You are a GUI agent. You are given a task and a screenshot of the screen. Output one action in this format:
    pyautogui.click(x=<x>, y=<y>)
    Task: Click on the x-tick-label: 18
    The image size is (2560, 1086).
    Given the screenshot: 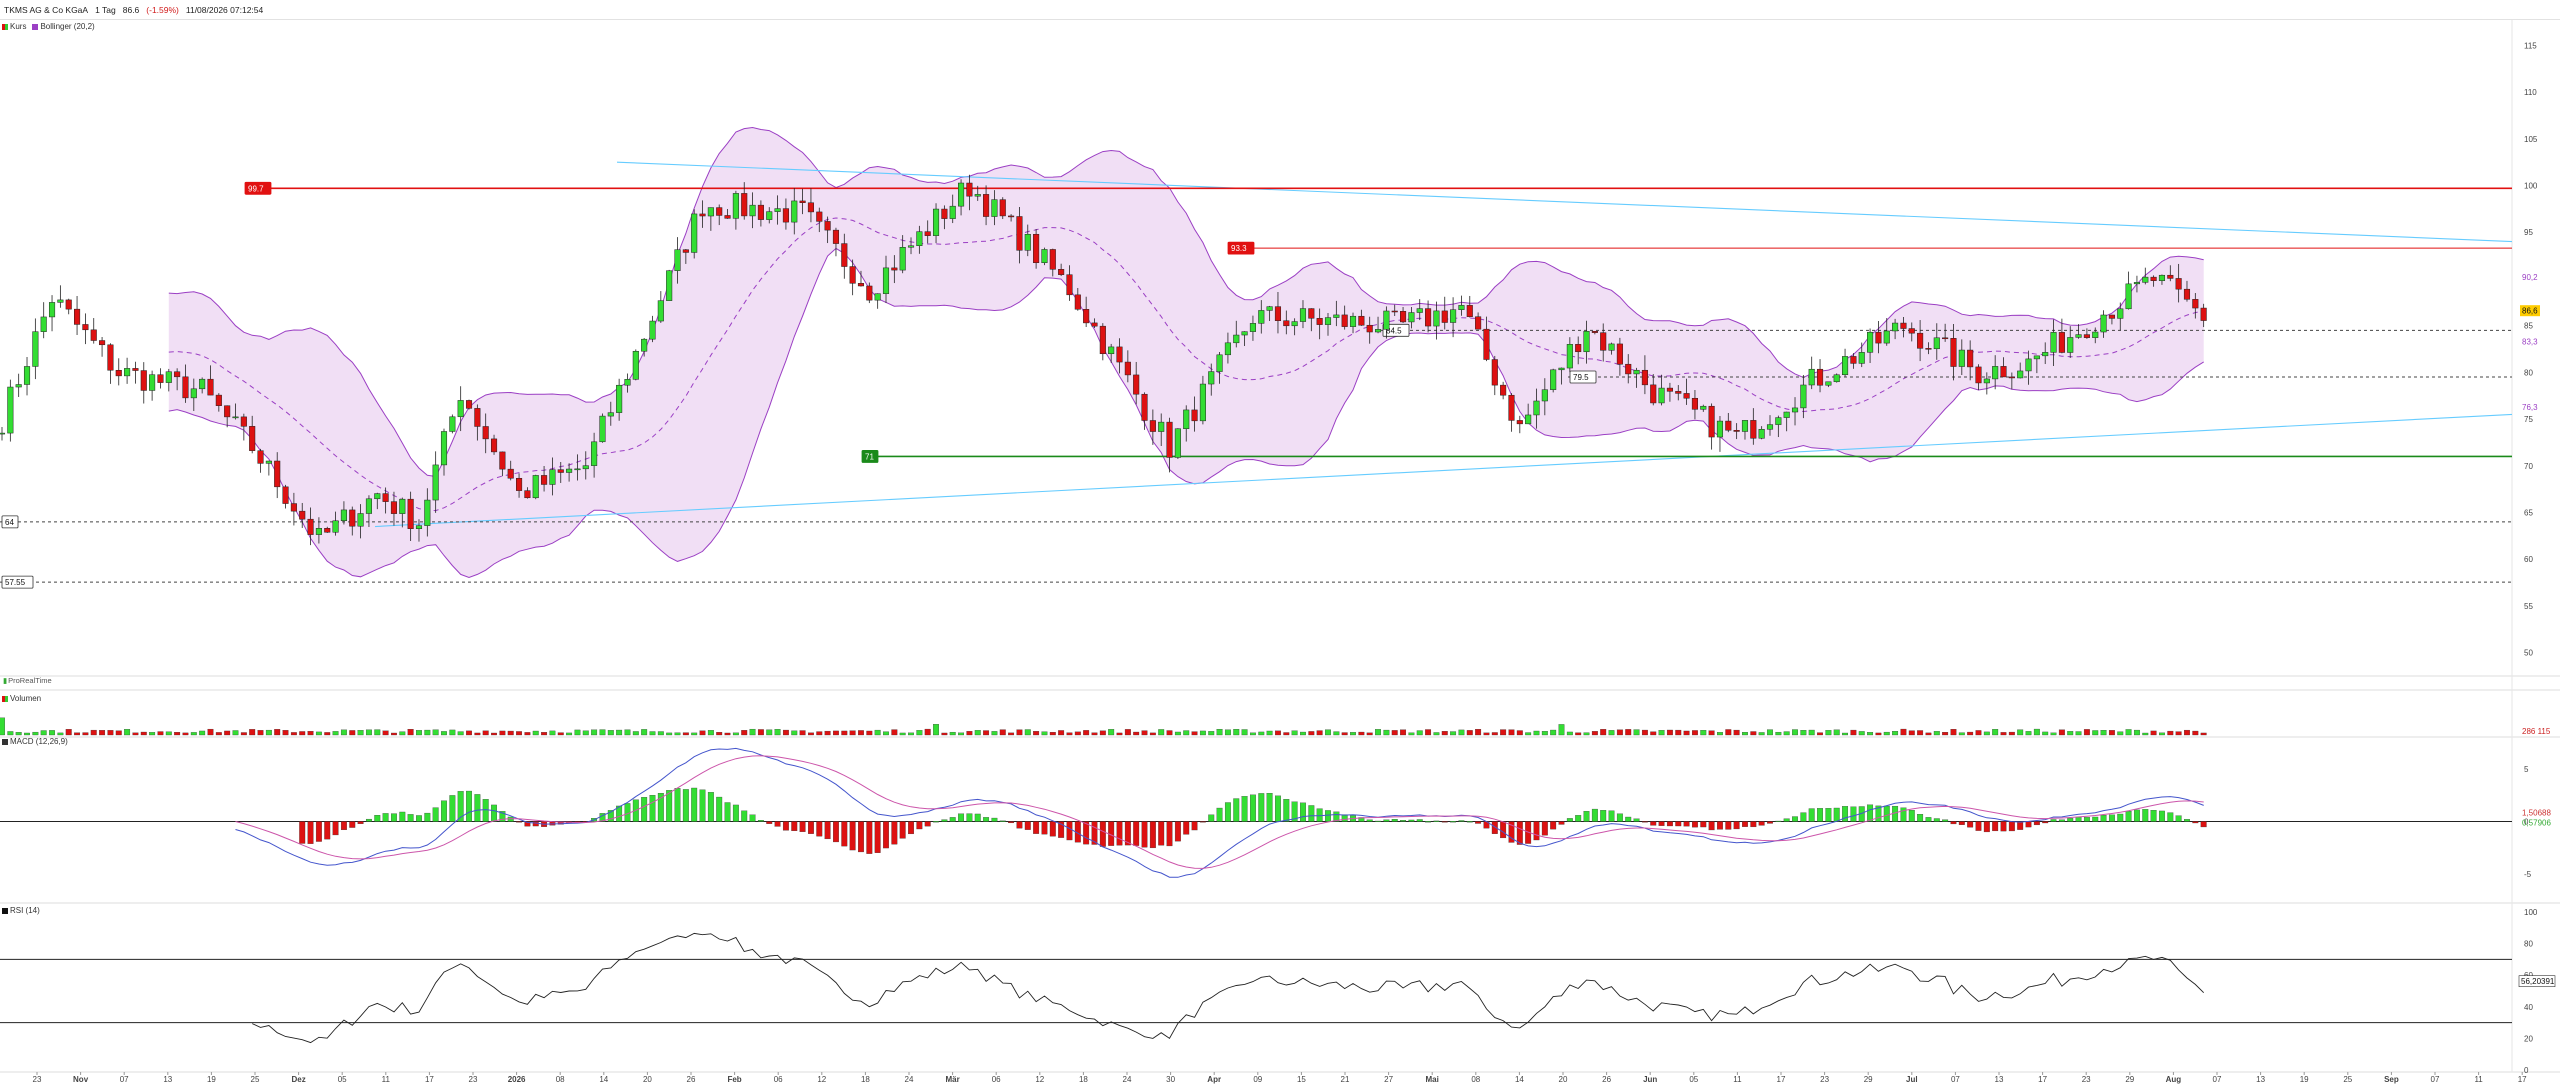 What is the action you would take?
    pyautogui.click(x=865, y=1079)
    